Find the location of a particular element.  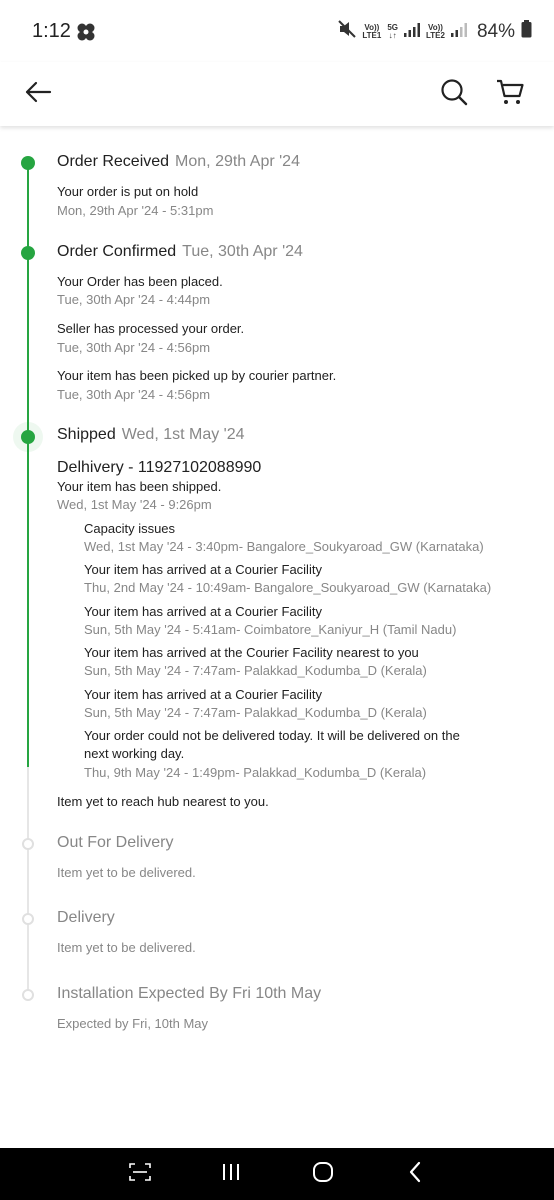

system-navigation-bar is located at coordinates (277, 1174).